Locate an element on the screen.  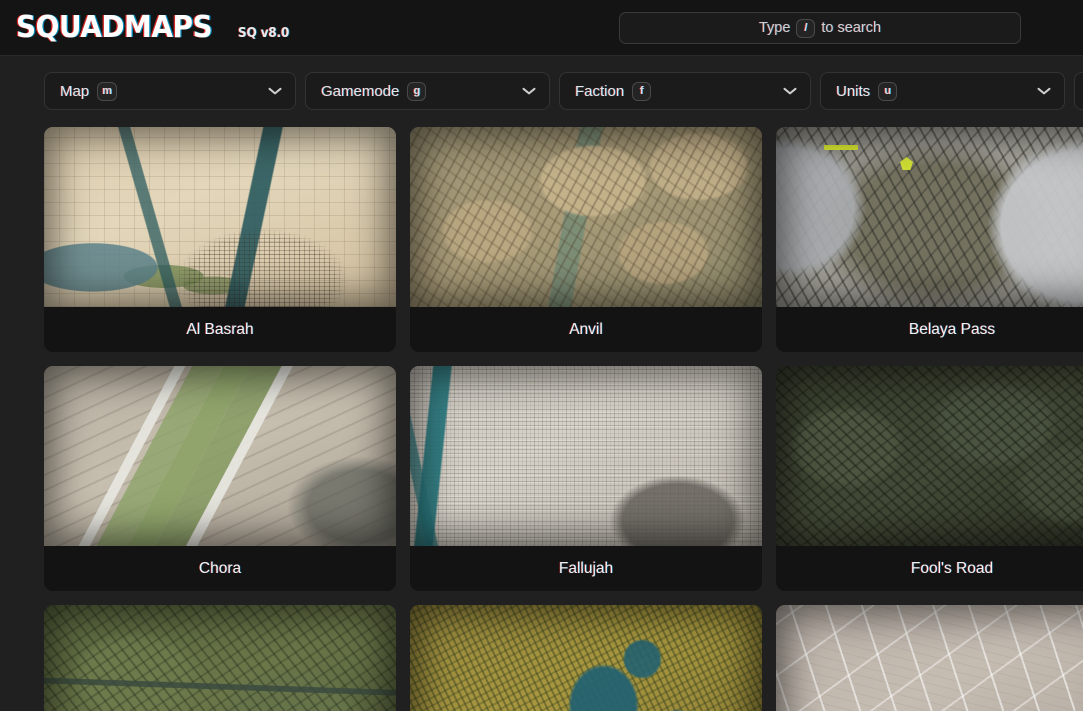
map-card: Belaya Pass is located at coordinates (929, 239).